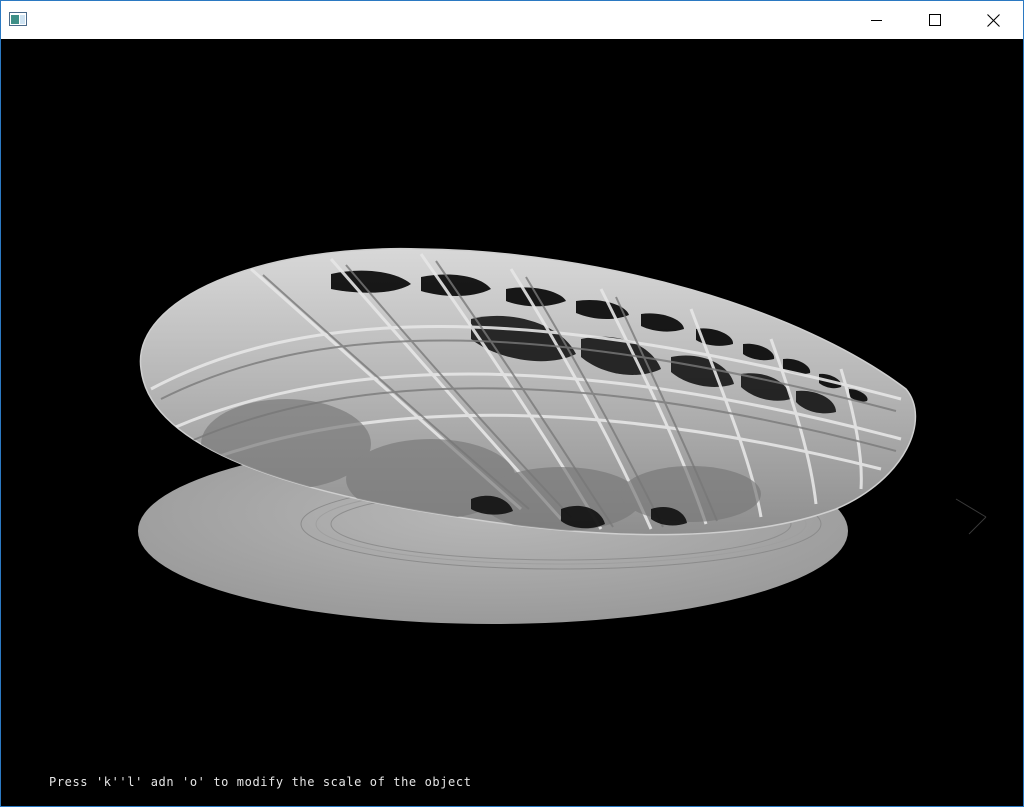  I want to click on close-icon, so click(993, 20).